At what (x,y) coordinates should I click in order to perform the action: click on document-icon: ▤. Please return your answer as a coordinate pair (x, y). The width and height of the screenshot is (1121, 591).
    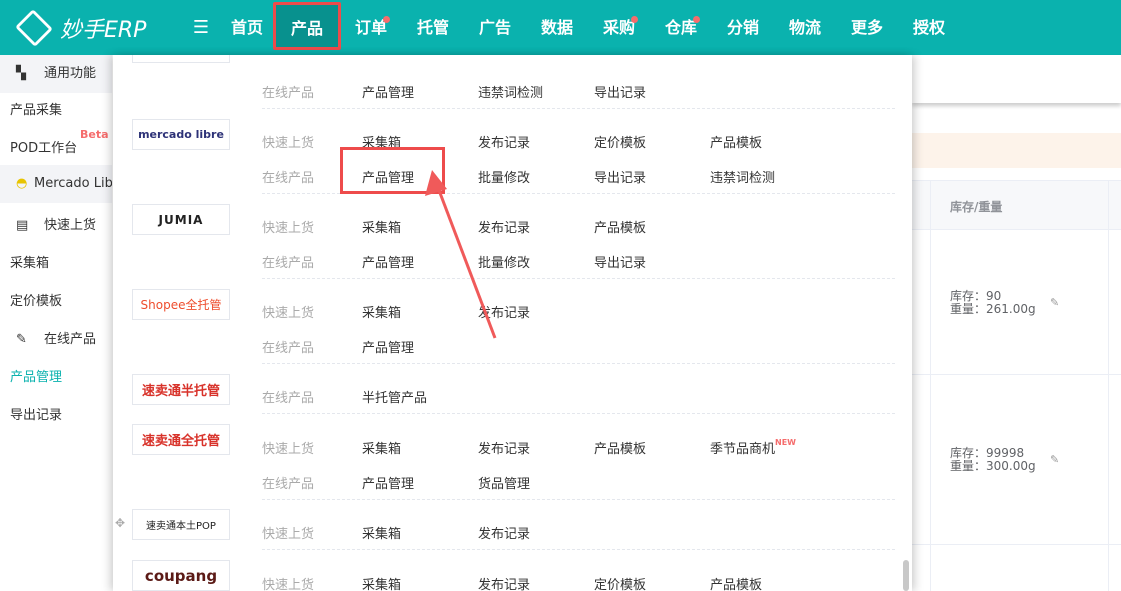
    Looking at the image, I should click on (22, 225).